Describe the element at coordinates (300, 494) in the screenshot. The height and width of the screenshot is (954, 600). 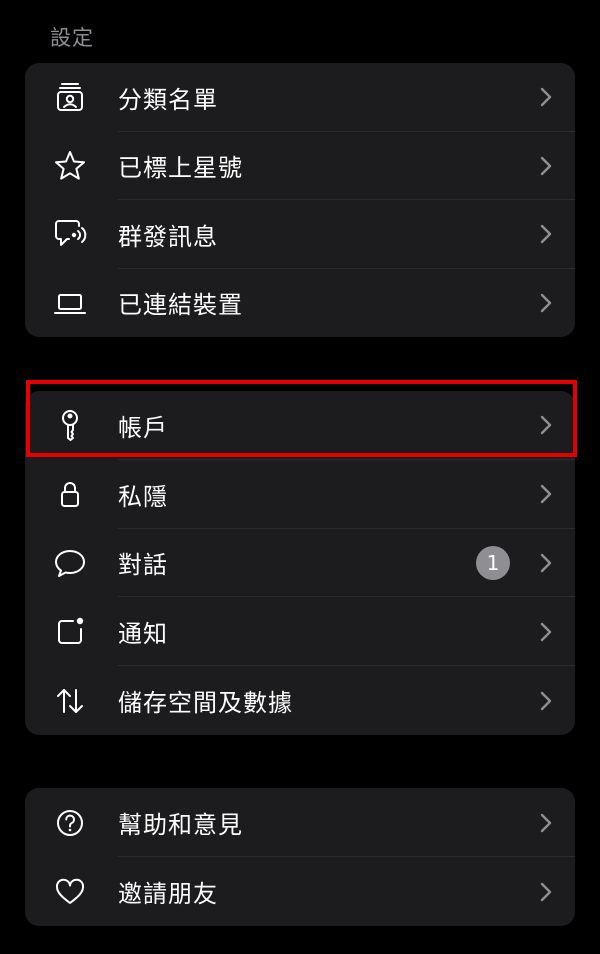
I see `settings-item-privacy: 私隱` at that location.